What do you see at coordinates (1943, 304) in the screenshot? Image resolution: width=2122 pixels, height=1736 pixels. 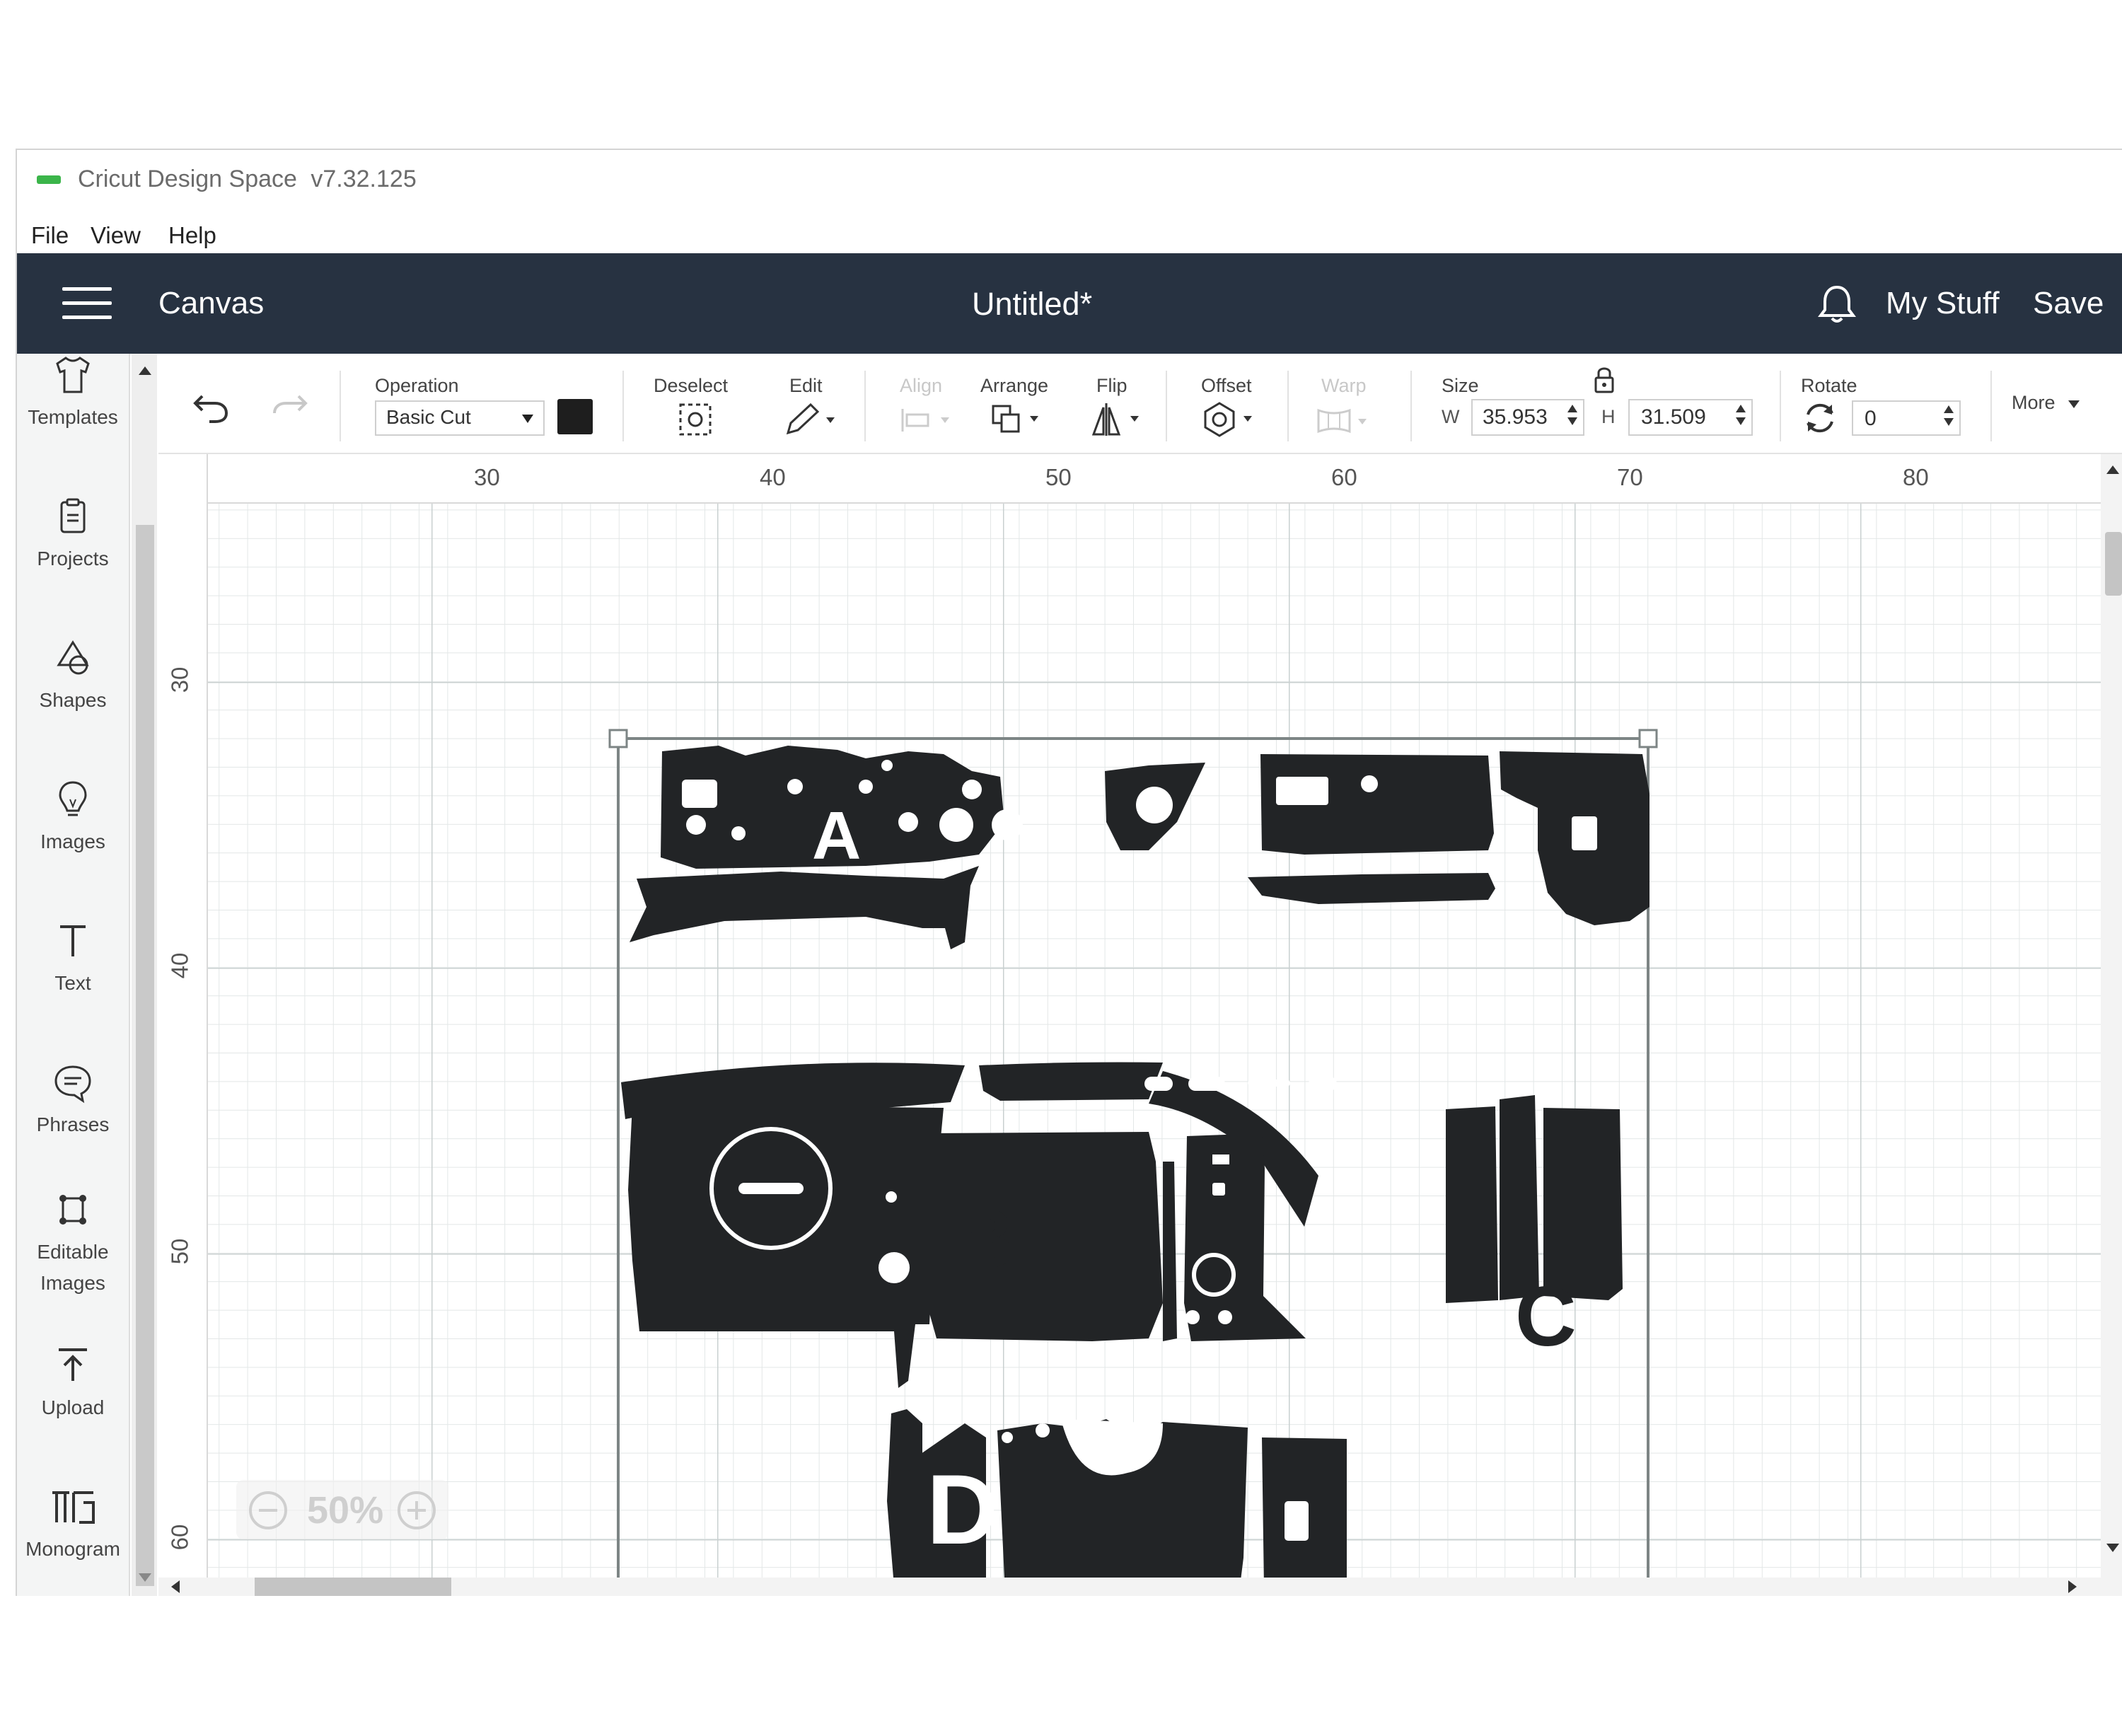 I see `my-stuff-button: My Stuff` at bounding box center [1943, 304].